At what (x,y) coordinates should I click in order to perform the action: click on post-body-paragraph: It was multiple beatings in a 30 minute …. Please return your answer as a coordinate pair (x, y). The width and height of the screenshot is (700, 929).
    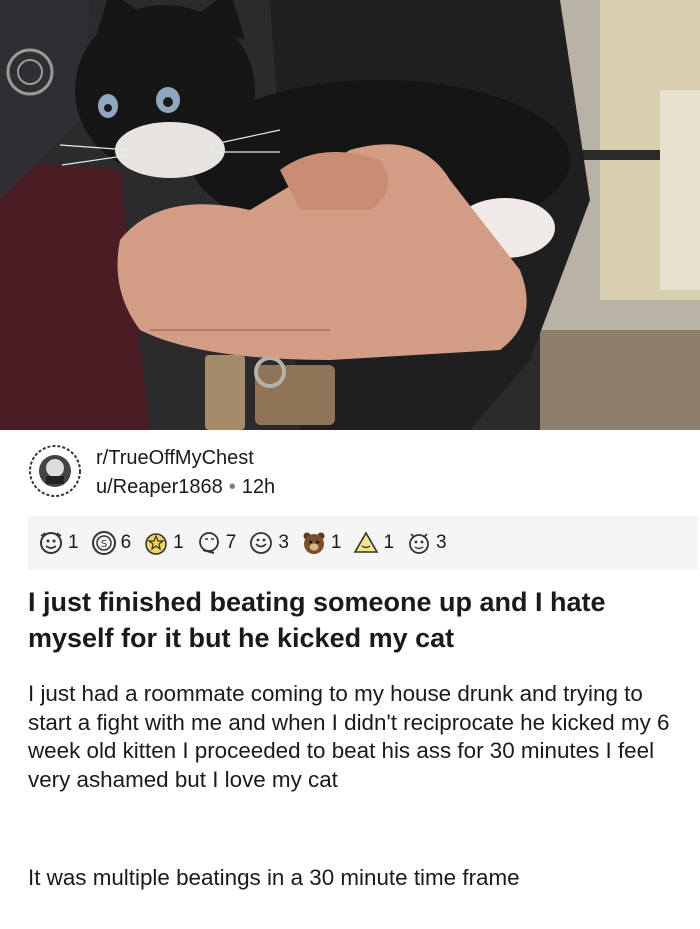
    Looking at the image, I should click on (274, 877).